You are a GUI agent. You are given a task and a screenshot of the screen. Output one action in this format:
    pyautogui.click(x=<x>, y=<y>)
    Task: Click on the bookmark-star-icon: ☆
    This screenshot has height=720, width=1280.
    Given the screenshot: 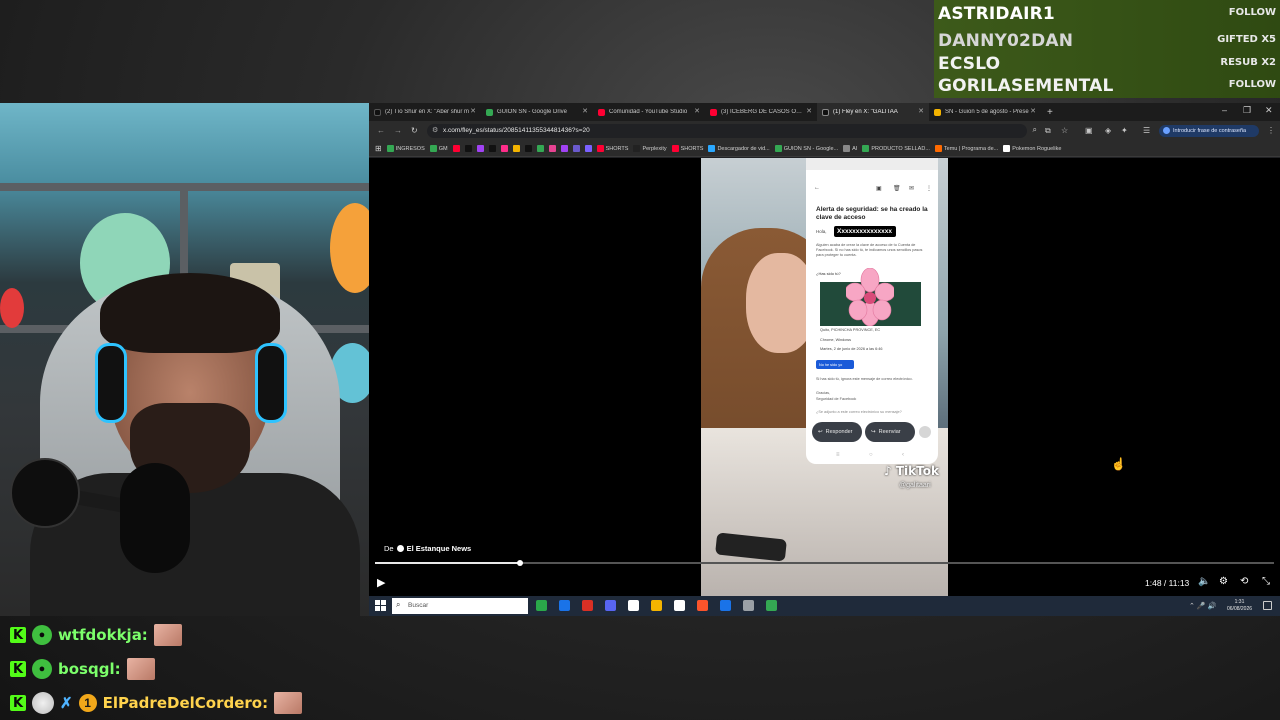 What is the action you would take?
    pyautogui.click(x=1064, y=130)
    